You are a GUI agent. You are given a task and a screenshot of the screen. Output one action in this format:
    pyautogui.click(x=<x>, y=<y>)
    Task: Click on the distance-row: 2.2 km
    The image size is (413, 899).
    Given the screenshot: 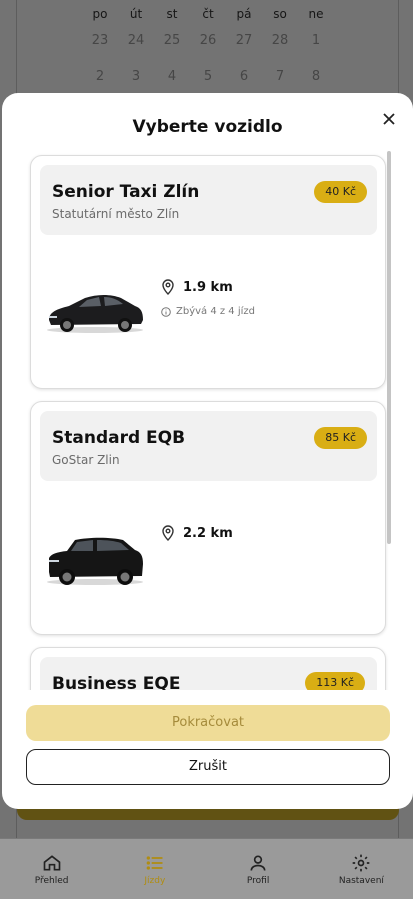 What is the action you would take?
    pyautogui.click(x=197, y=533)
    